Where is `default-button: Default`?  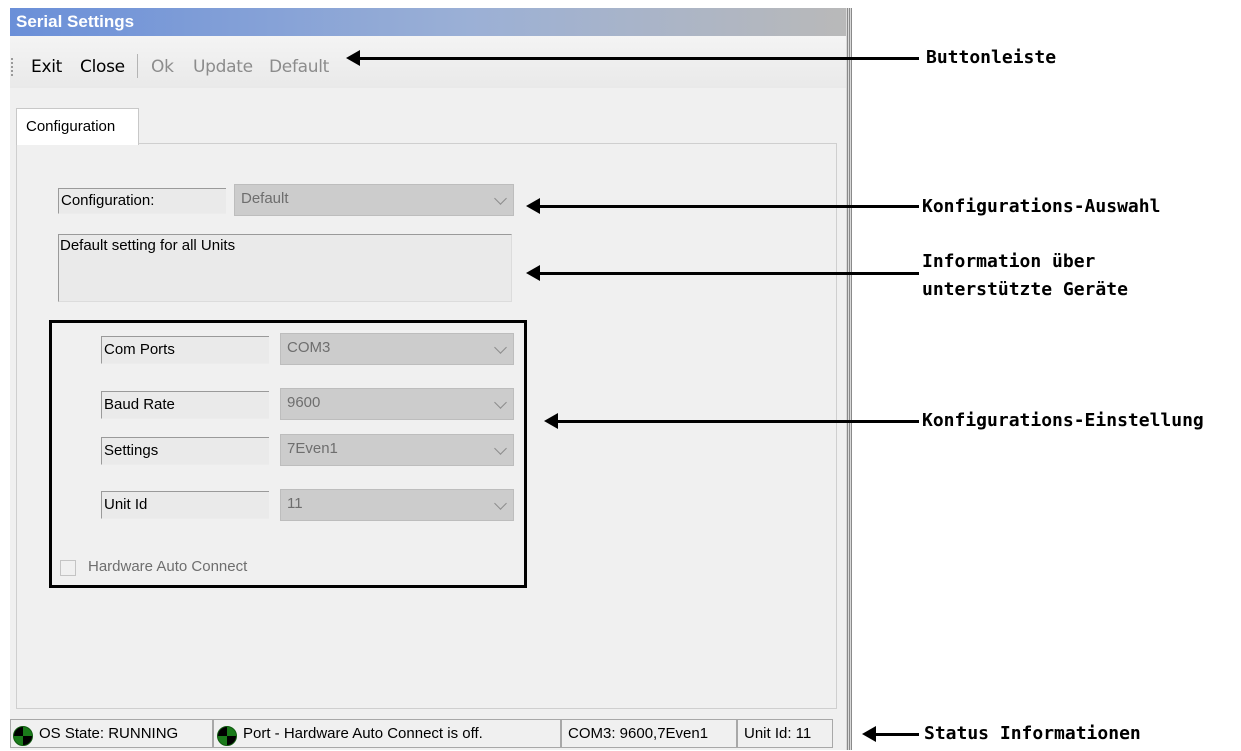 default-button: Default is located at coordinates (299, 67).